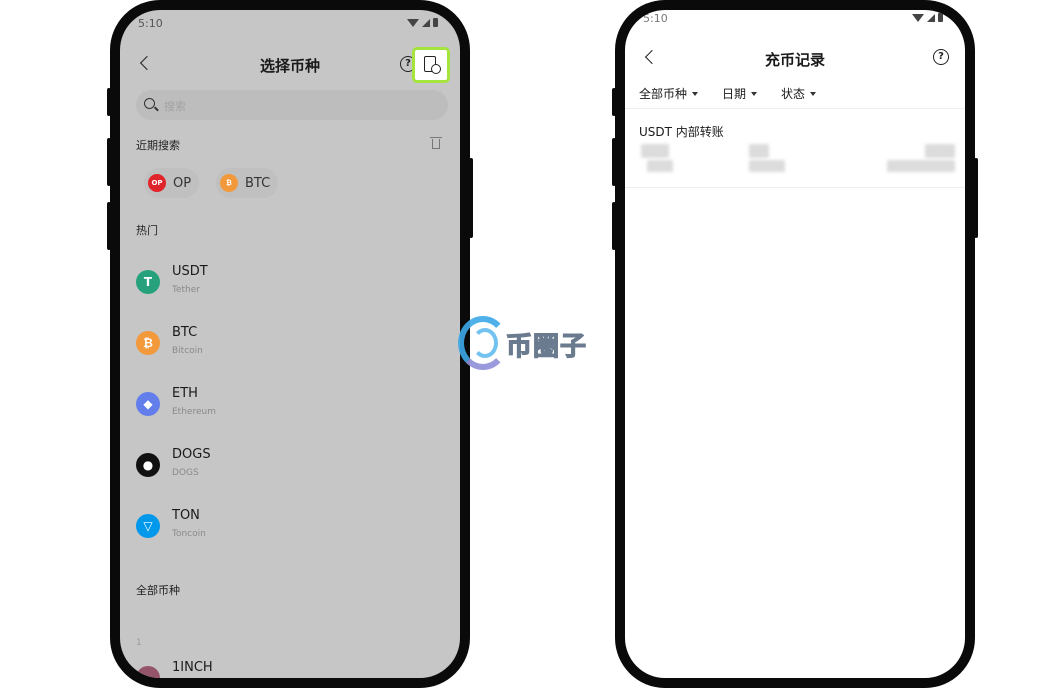  I want to click on watermark-logo: 币圈子, so click(531, 344).